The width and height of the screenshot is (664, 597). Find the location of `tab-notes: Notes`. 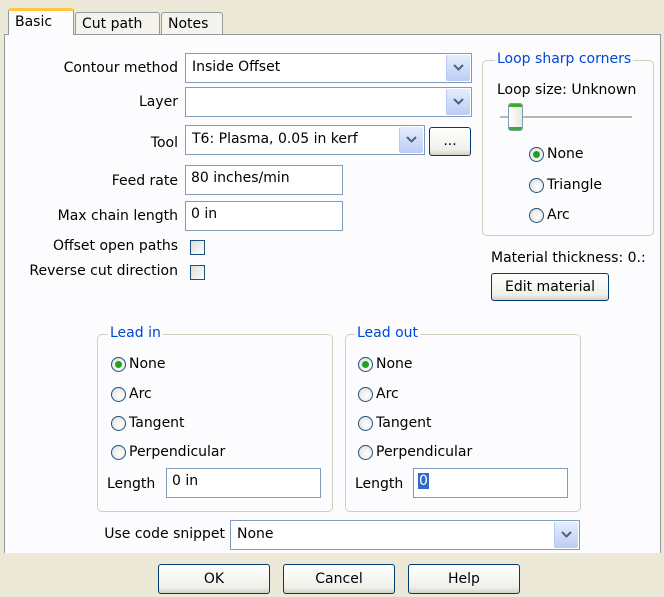

tab-notes: Notes is located at coordinates (192, 23).